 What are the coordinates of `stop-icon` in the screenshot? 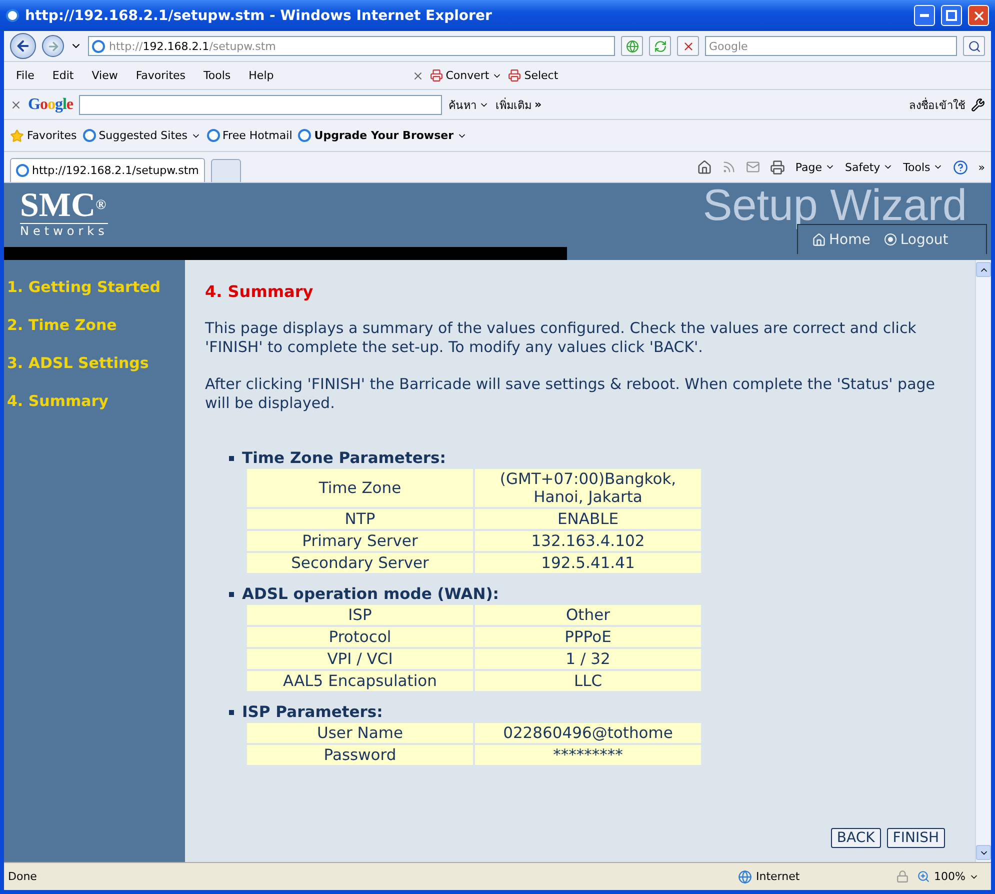 It's located at (688, 46).